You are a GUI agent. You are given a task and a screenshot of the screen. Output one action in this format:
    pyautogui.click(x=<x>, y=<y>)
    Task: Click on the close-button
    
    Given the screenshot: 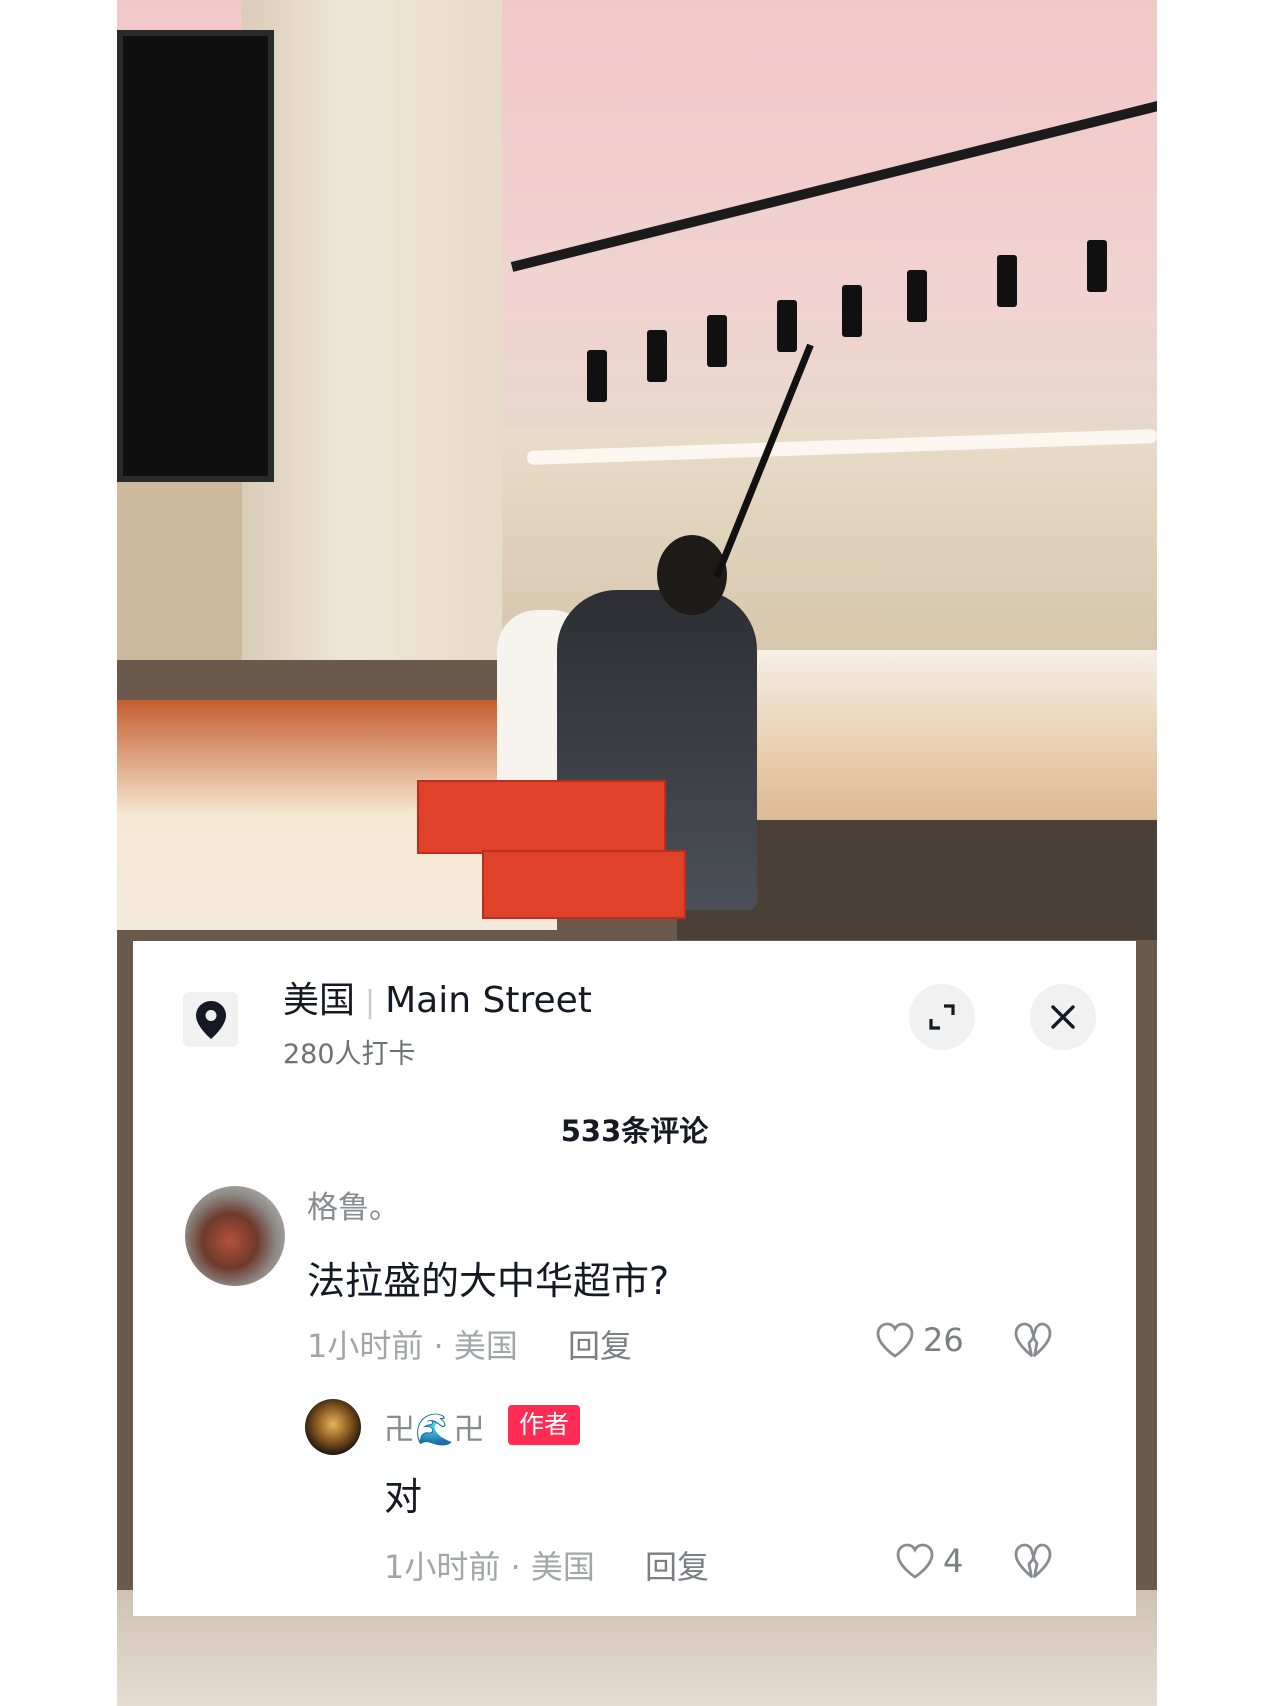 What is the action you would take?
    pyautogui.click(x=1063, y=1017)
    